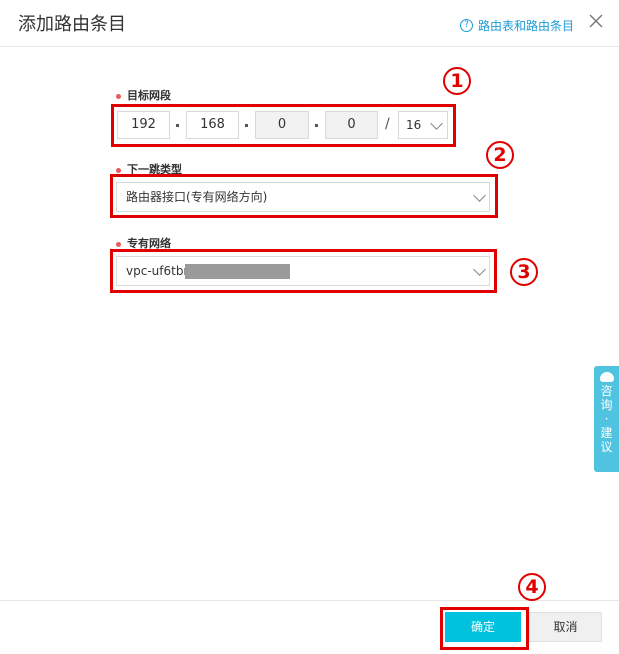  I want to click on close-icon, so click(596, 21).